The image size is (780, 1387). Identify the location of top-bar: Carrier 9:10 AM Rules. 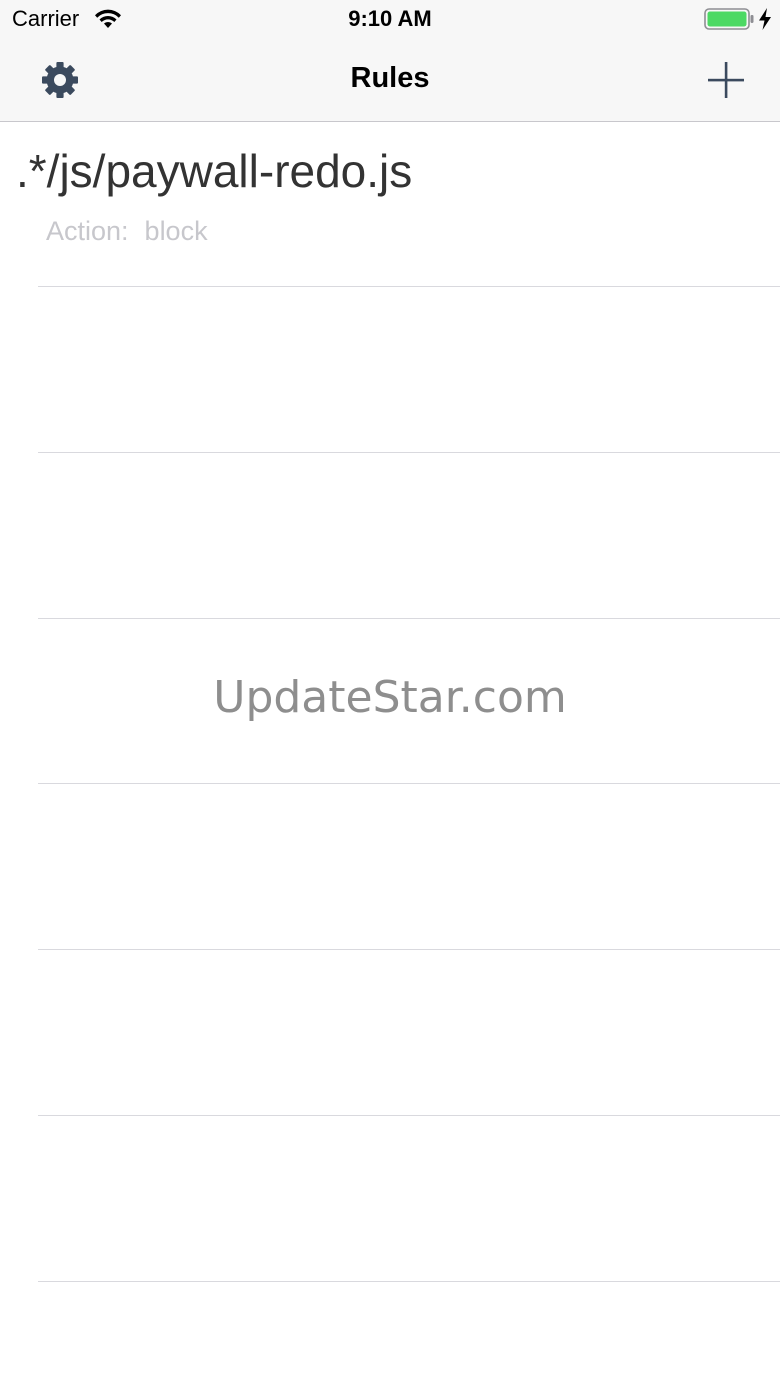
(390, 61).